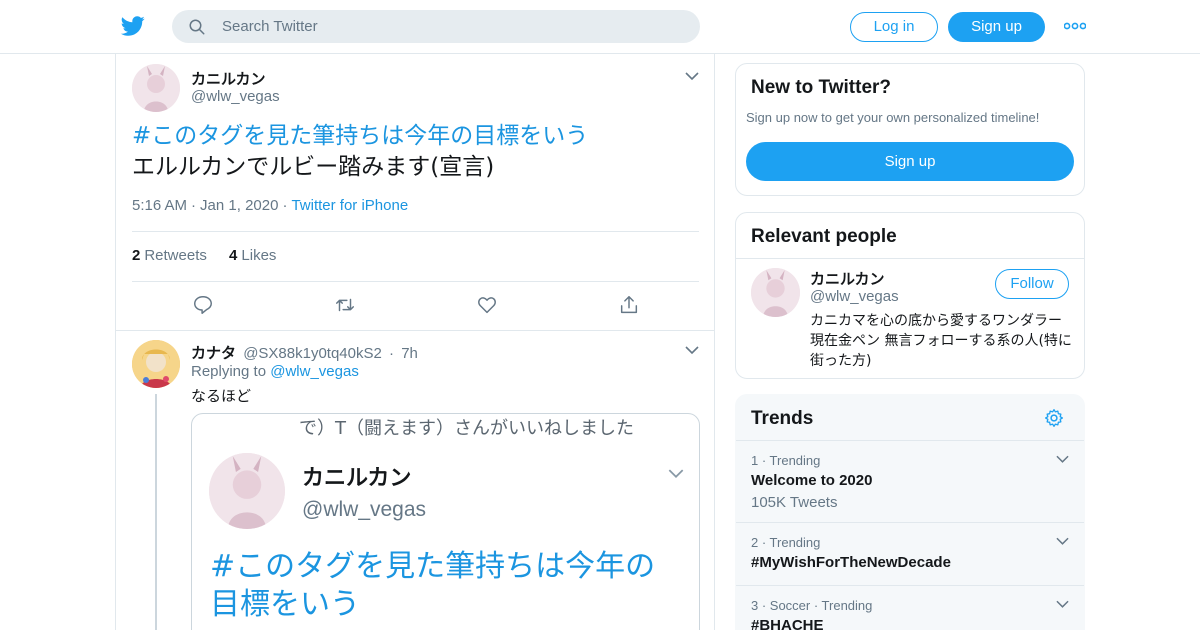 This screenshot has width=1200, height=630. I want to click on trend-name: Welcome to 2020, so click(812, 480).